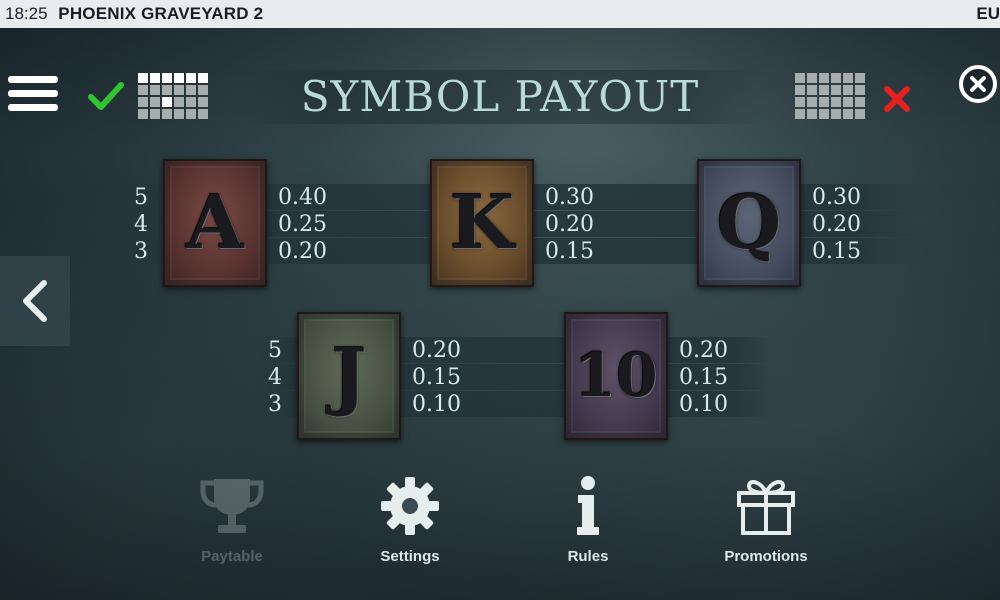 The height and width of the screenshot is (600, 1000). I want to click on currency-label: EU, so click(988, 13).